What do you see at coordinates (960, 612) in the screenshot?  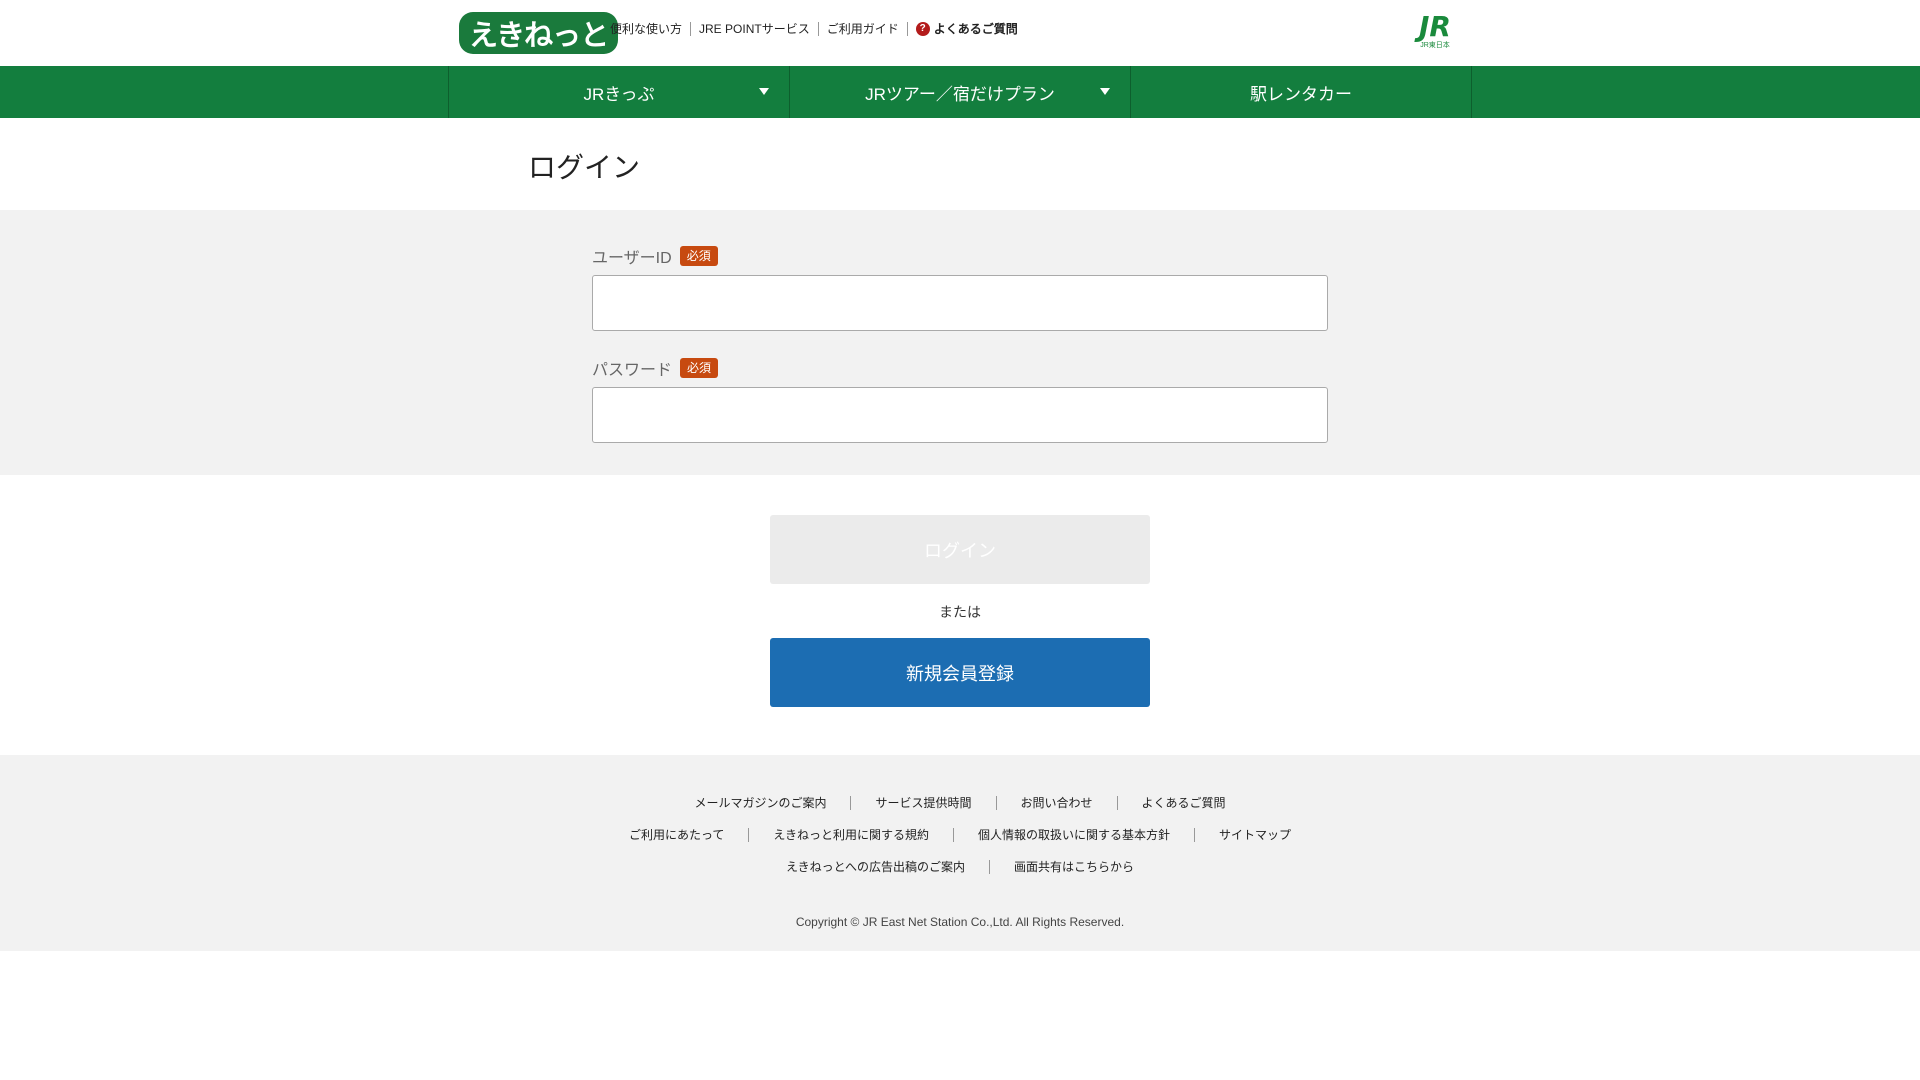 I see `or-text: または` at bounding box center [960, 612].